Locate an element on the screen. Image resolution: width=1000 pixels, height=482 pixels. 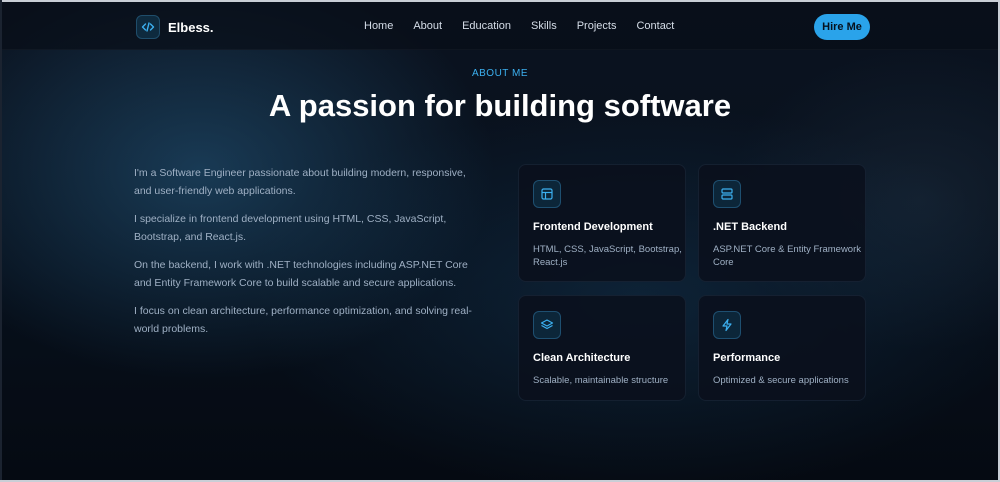
nav-contact: Contact is located at coordinates (655, 26).